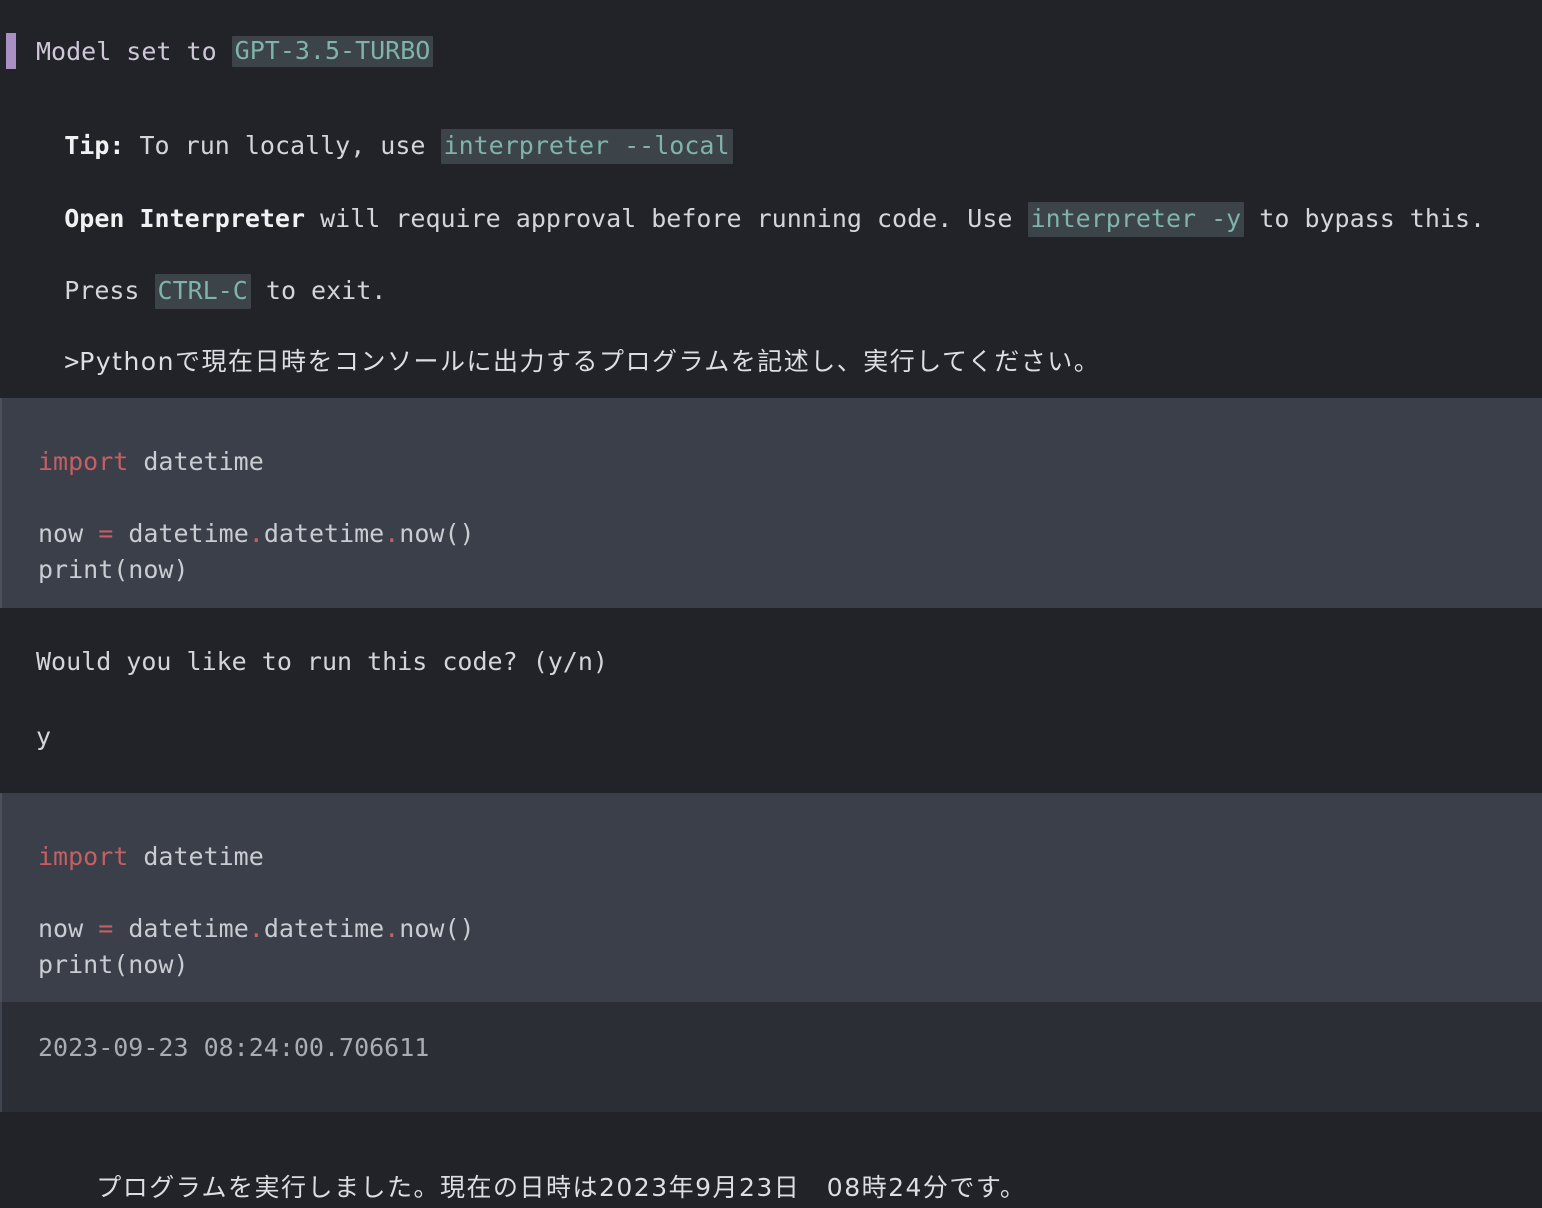 The height and width of the screenshot is (1208, 1542). What do you see at coordinates (72, 361) in the screenshot?
I see `prompt-marker: >` at bounding box center [72, 361].